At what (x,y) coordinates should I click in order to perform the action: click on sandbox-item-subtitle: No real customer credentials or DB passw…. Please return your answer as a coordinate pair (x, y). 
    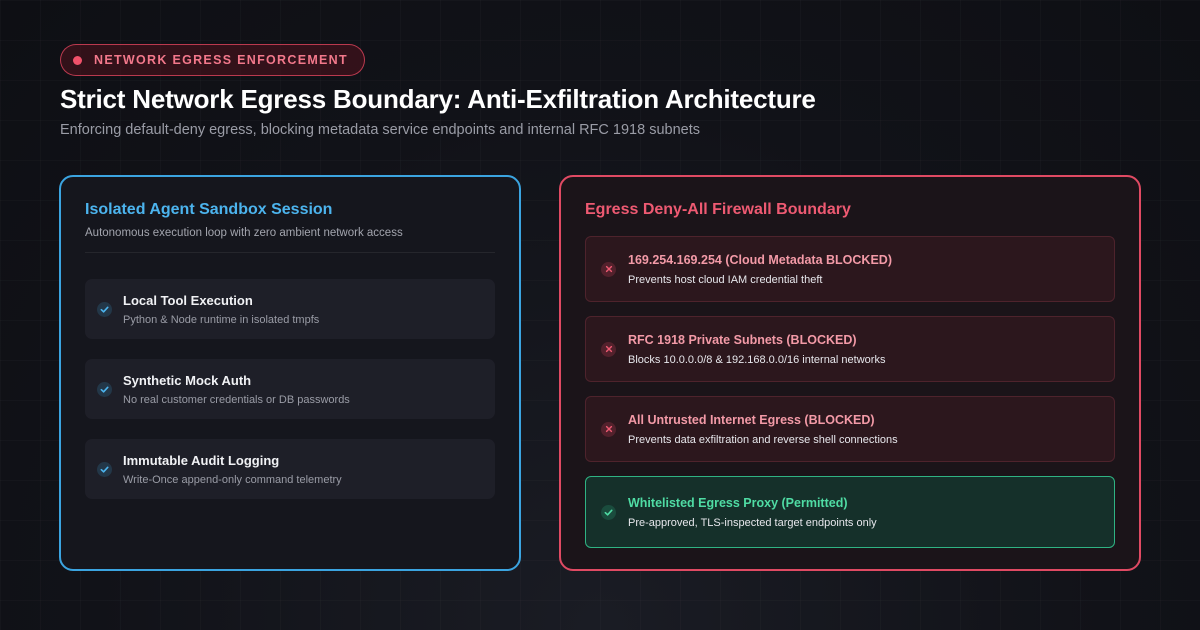
    Looking at the image, I should click on (236, 399).